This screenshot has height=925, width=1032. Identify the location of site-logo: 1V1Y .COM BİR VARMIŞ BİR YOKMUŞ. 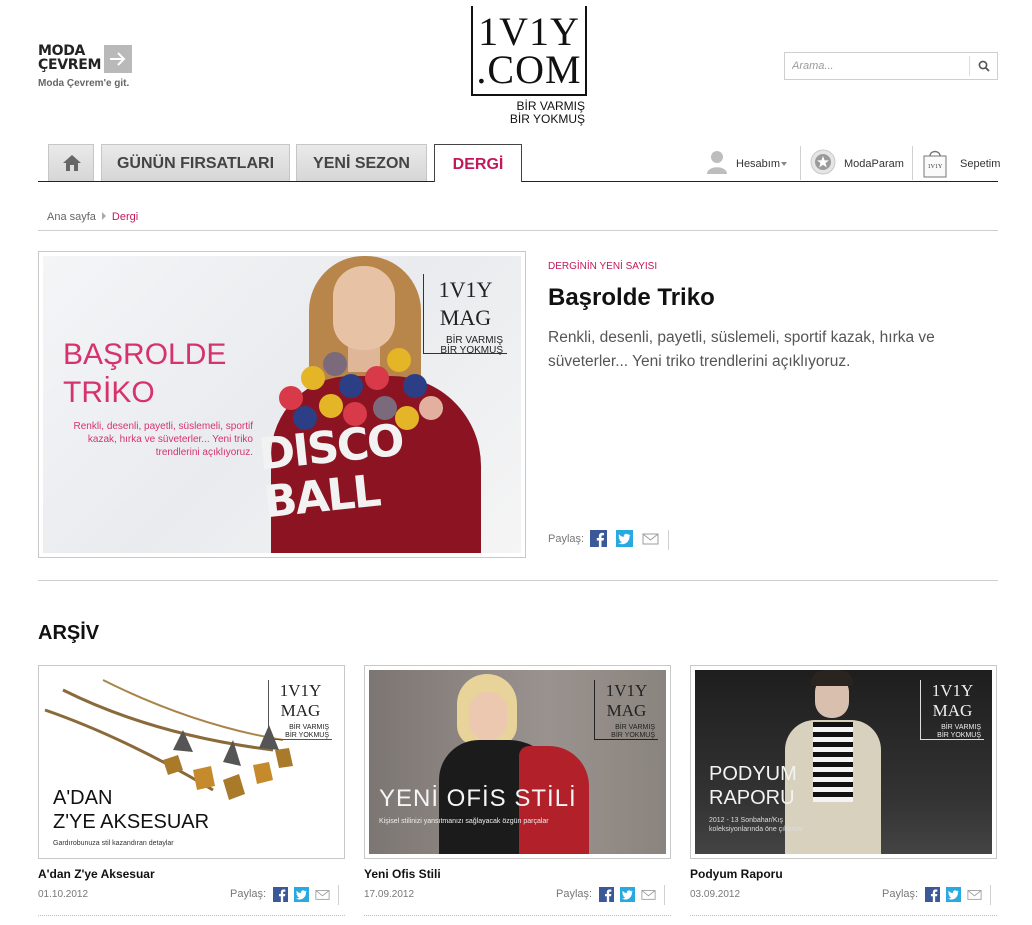
(529, 69).